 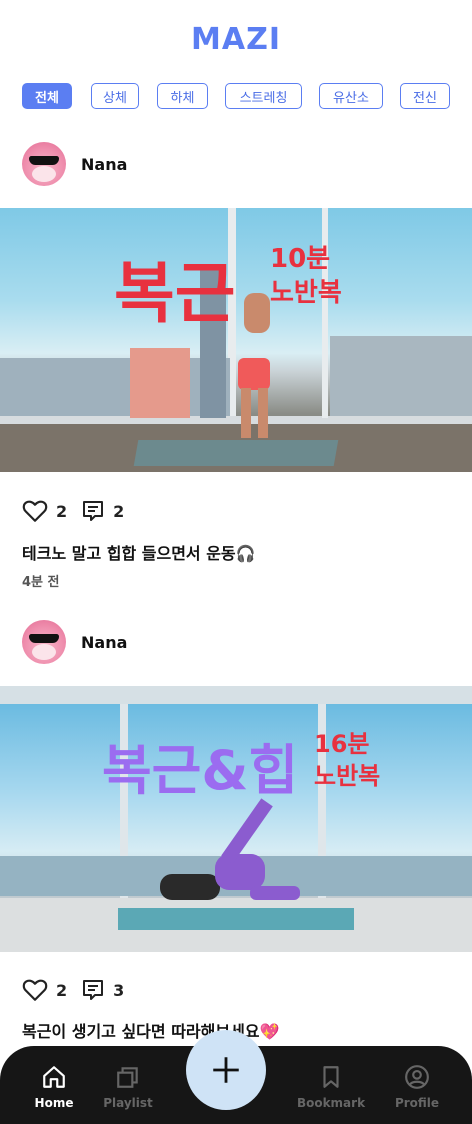 I want to click on overlay-title: 복근, so click(x=175, y=293).